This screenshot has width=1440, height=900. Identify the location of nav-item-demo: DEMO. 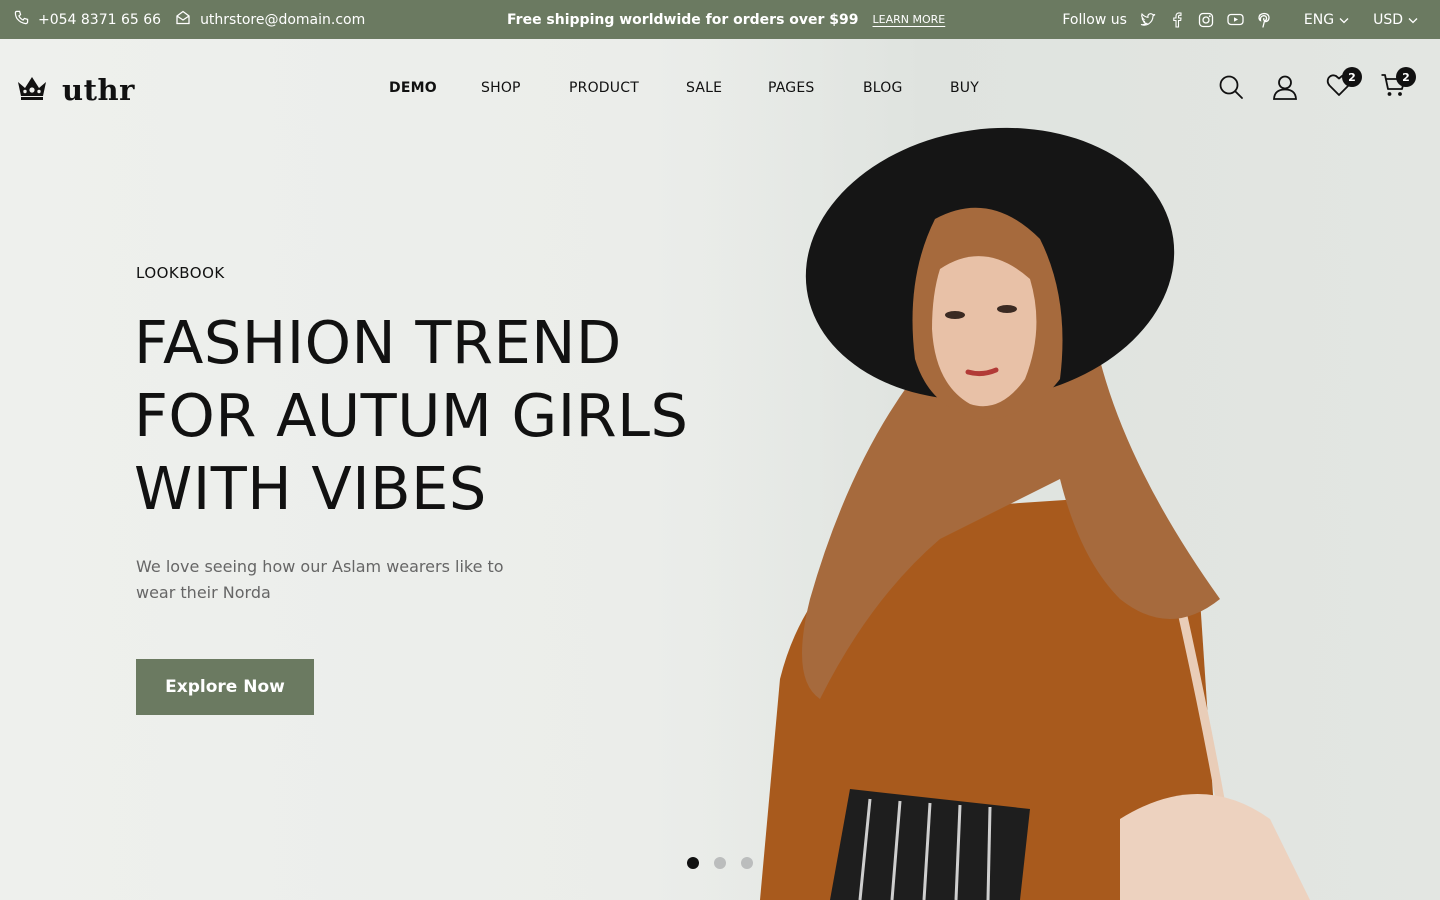
(435, 88).